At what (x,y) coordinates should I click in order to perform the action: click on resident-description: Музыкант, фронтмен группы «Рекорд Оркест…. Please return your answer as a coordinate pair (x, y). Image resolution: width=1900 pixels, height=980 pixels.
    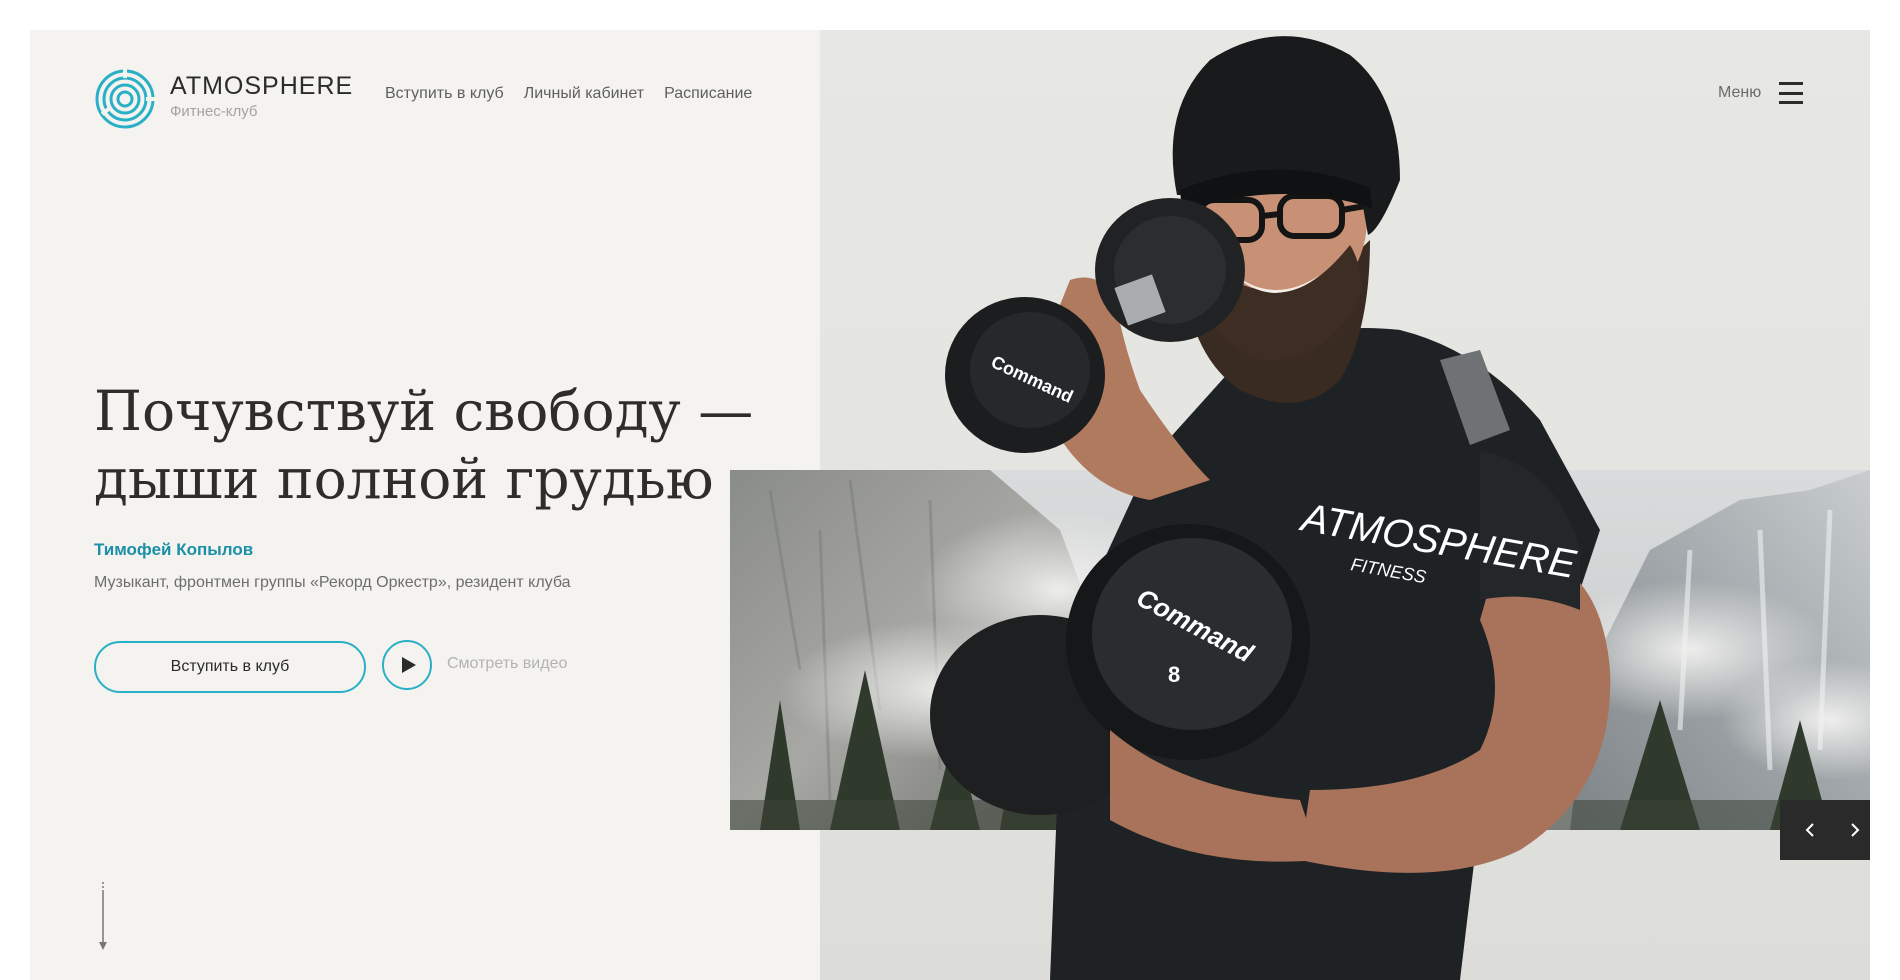
    Looking at the image, I should click on (332, 582).